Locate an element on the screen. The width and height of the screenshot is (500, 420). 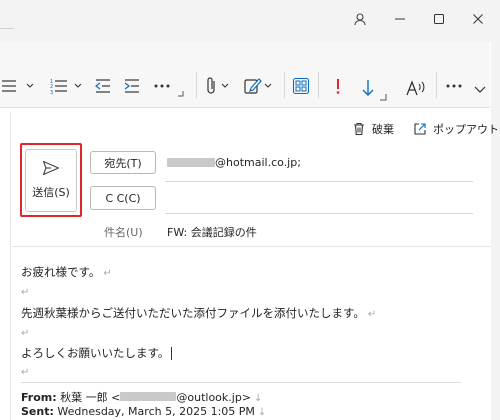
apps-grid-icon is located at coordinates (301, 86).